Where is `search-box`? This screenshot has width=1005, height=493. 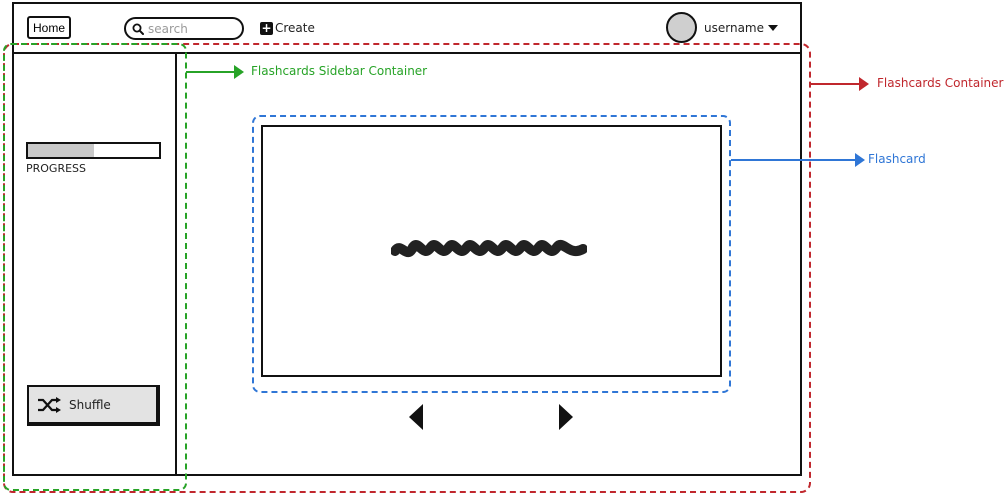
search-box is located at coordinates (184, 28).